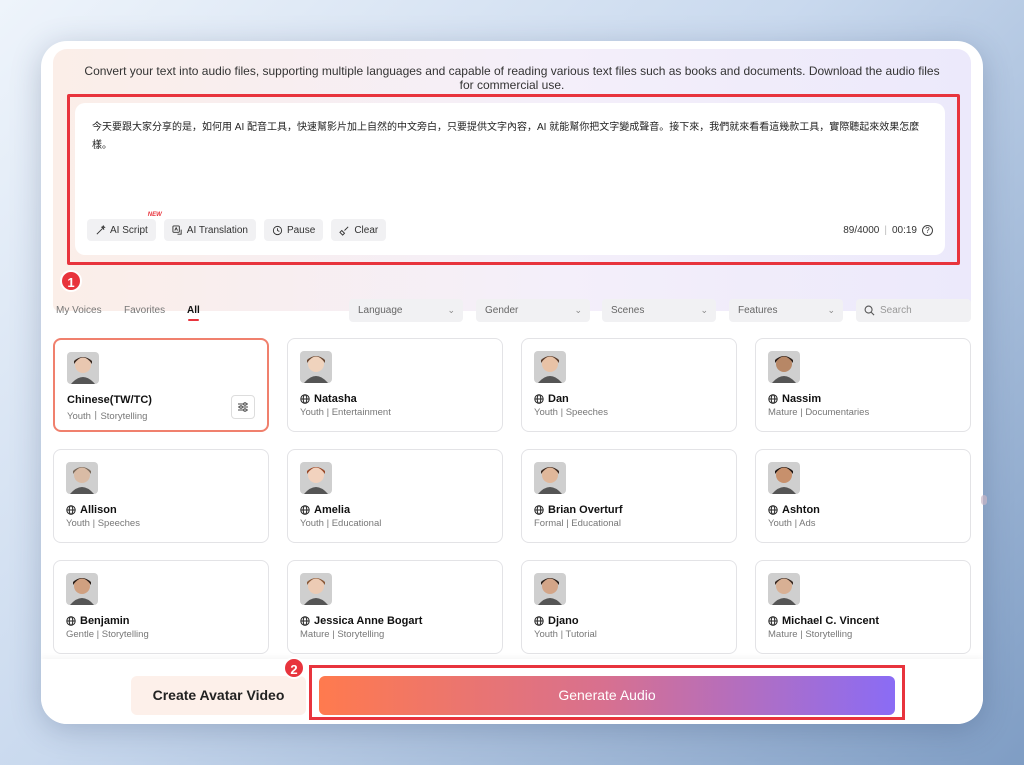  What do you see at coordinates (341, 523) in the screenshot?
I see `voice-tags: Youth | Educational` at bounding box center [341, 523].